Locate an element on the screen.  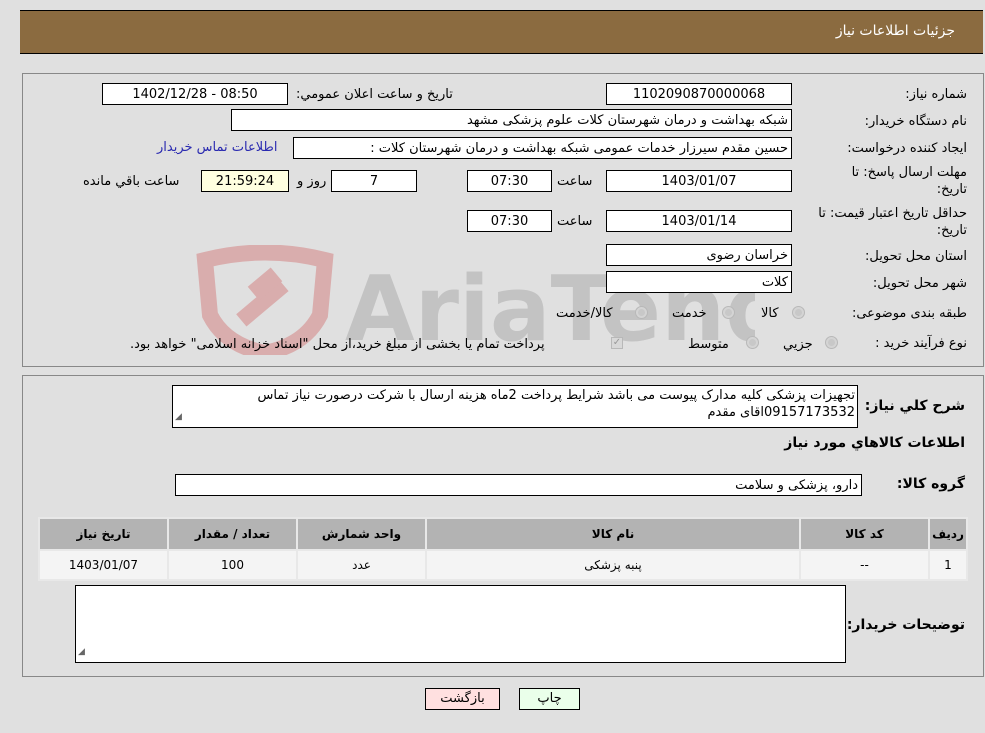
items-heading: اطلاعات کالاهاي مورد نياز is located at coordinates (874, 443).